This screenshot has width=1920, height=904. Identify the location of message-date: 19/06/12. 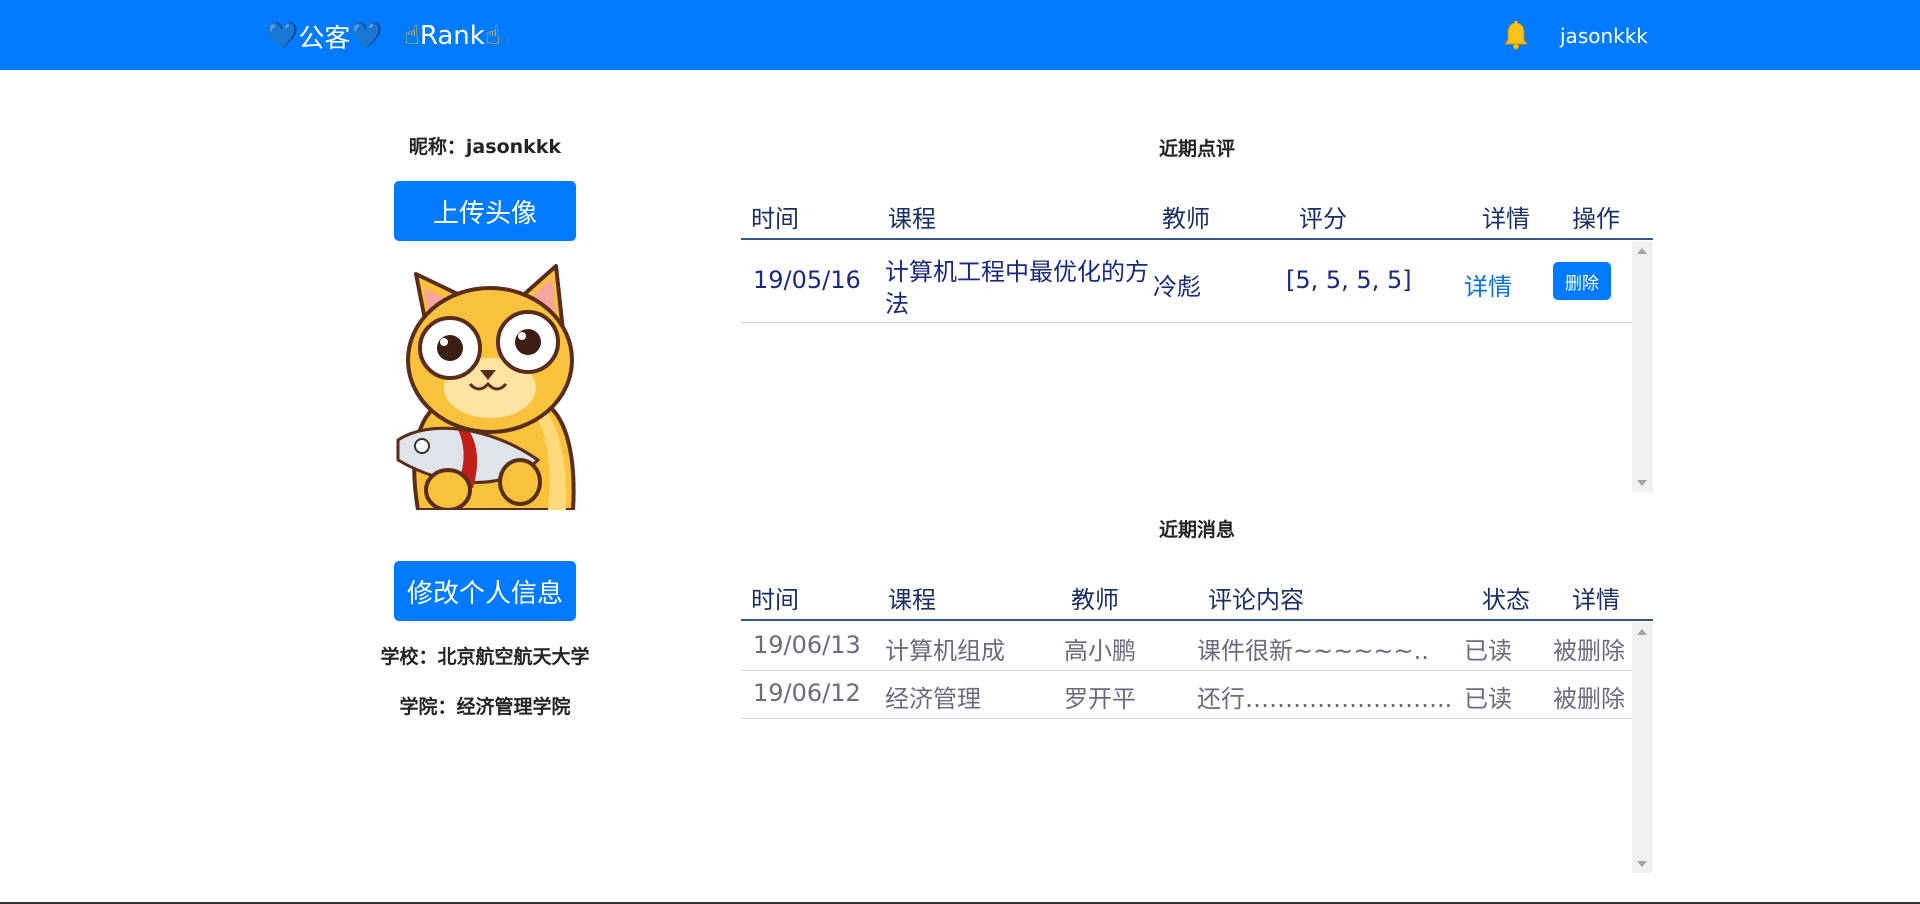
(807, 693).